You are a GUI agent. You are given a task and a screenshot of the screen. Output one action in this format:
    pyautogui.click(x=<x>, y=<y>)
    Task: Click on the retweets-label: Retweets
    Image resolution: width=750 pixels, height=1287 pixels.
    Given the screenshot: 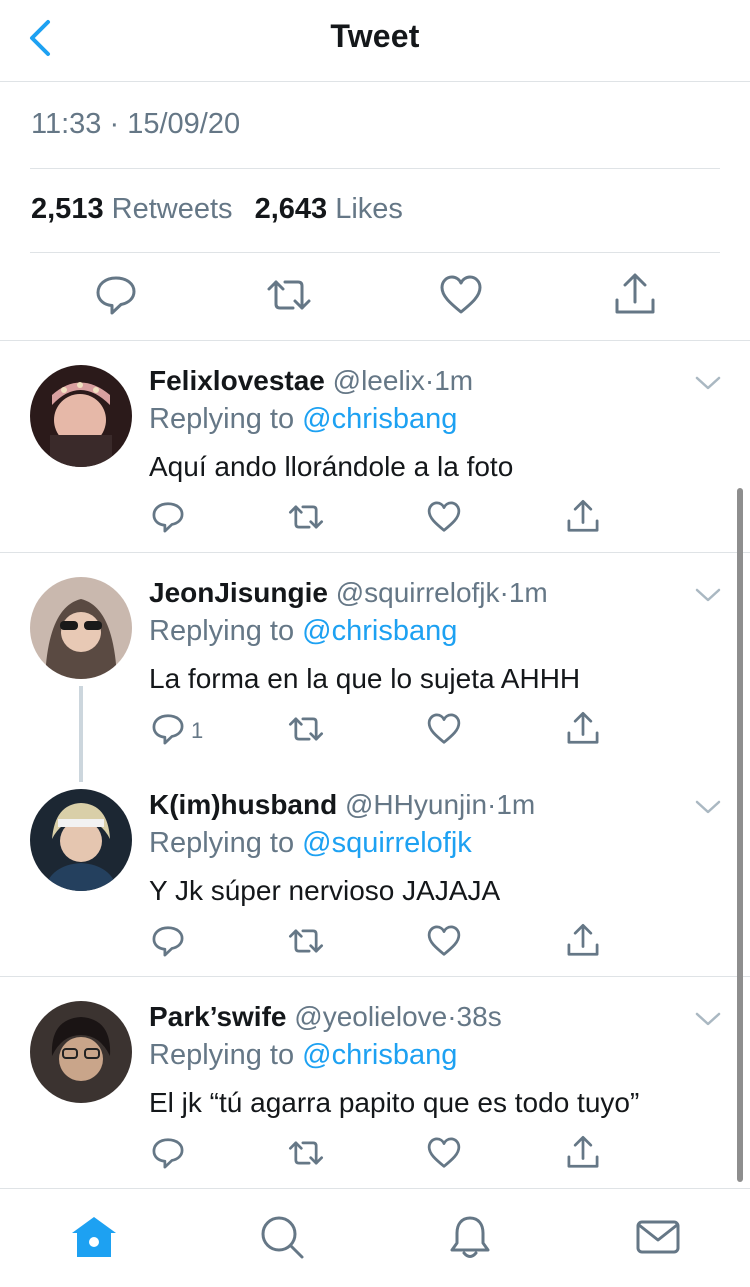 What is the action you would take?
    pyautogui.click(x=172, y=209)
    